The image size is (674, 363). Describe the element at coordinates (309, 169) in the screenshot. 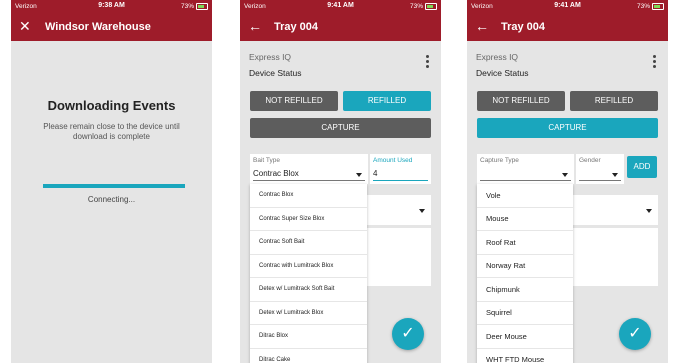

I see `bait-type-select: Bait Type Contrac Blox` at that location.